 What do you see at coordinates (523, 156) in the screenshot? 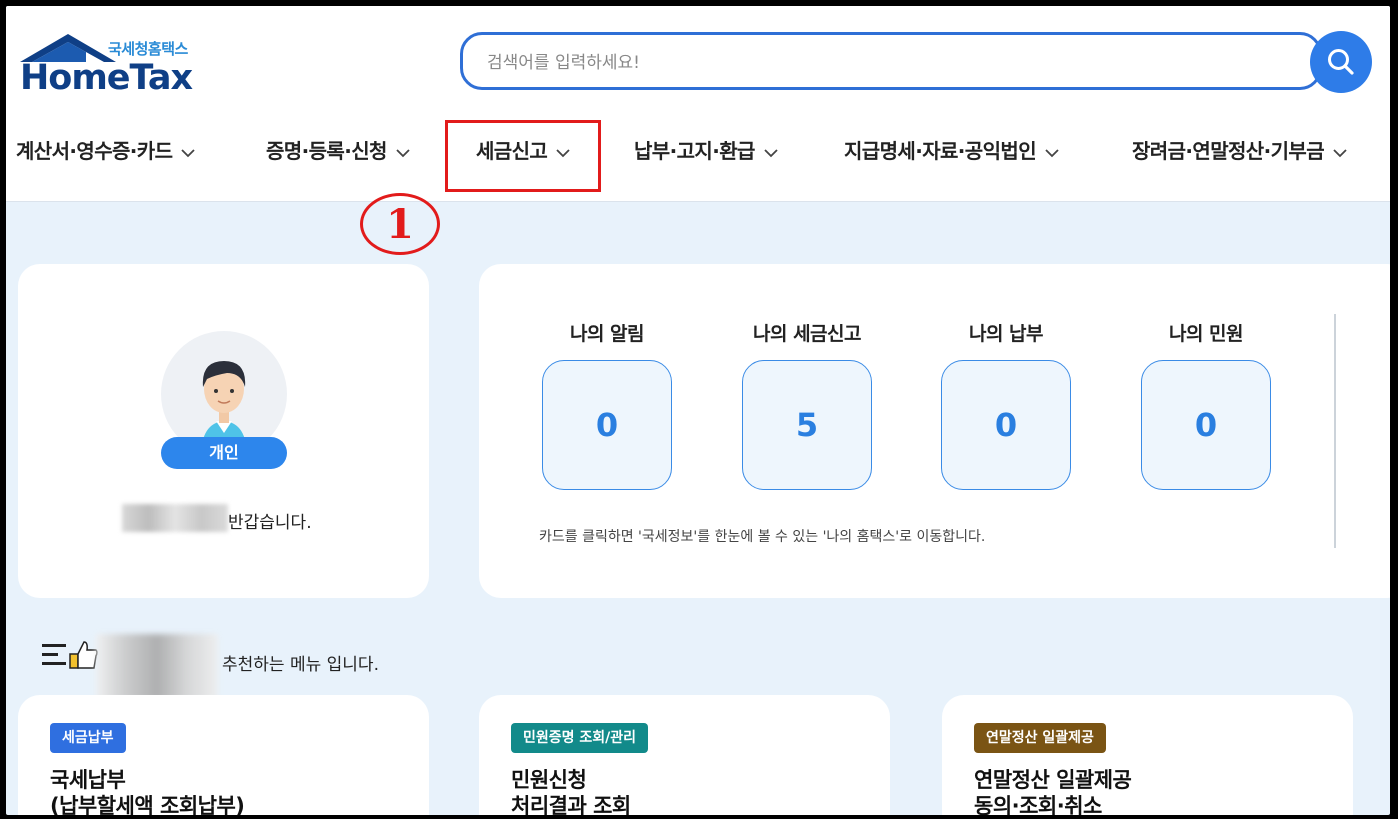
I see `annotation-highlight-box` at bounding box center [523, 156].